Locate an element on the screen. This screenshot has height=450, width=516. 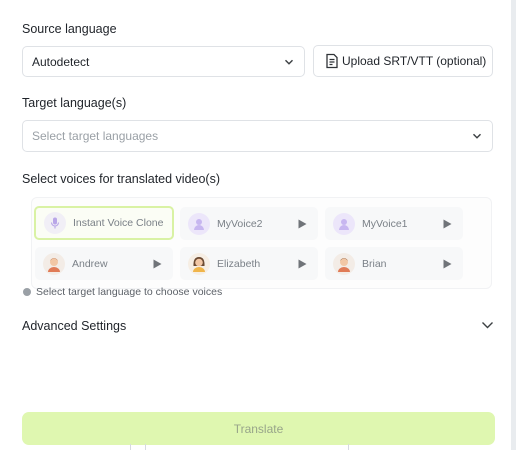
voice-card-elizabeth: Elizabeth is located at coordinates (249, 263).